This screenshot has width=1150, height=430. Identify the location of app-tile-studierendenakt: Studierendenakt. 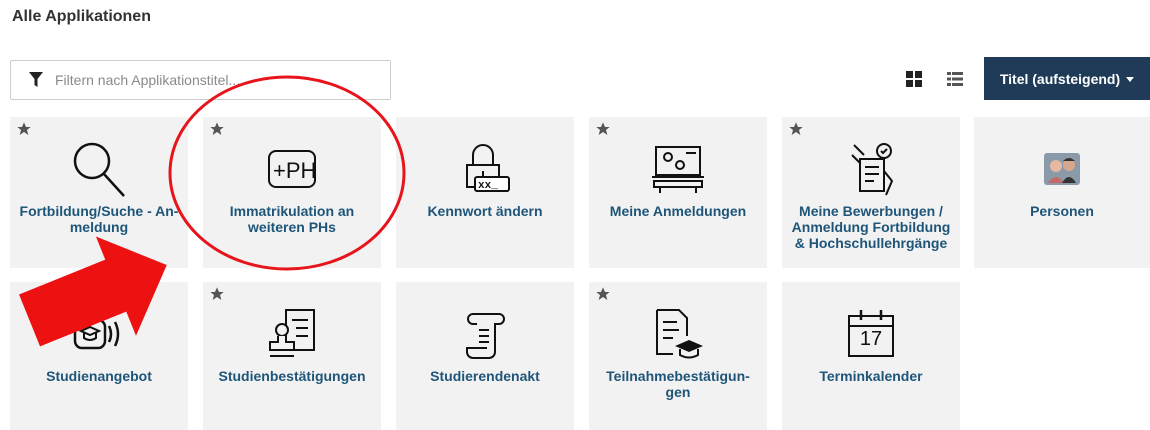
(485, 356).